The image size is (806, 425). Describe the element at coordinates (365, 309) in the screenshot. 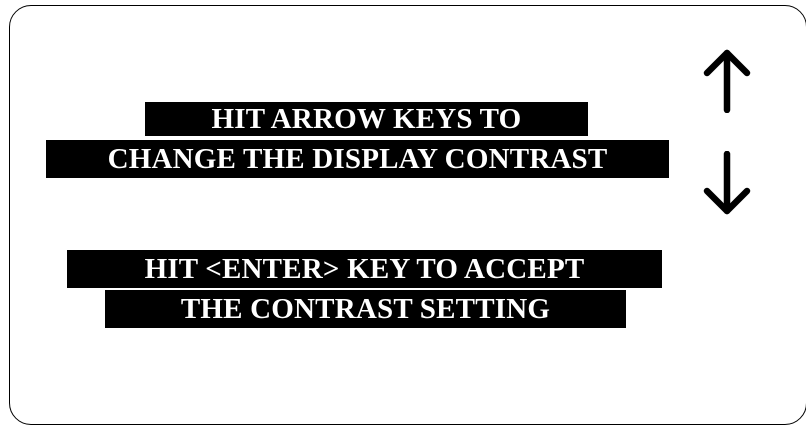

I see `accept-instruction-line-2: THE CONTRAST SETTING` at that location.